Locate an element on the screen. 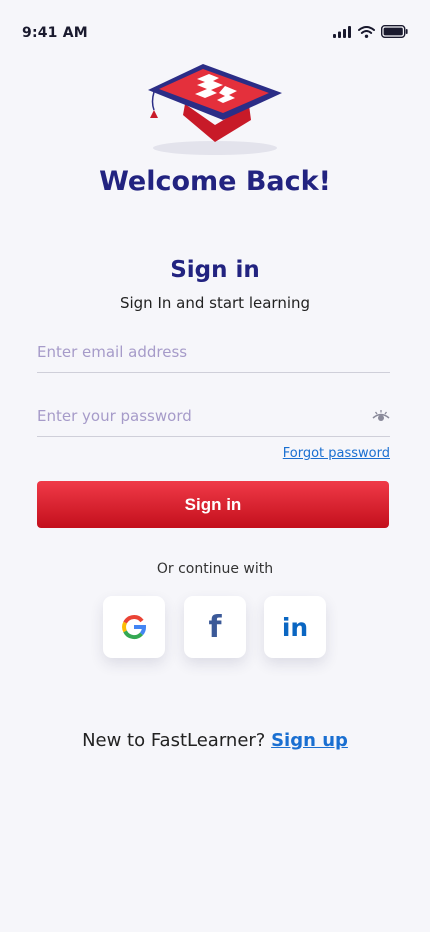 This screenshot has width=430, height=932. email-field is located at coordinates (213, 353).